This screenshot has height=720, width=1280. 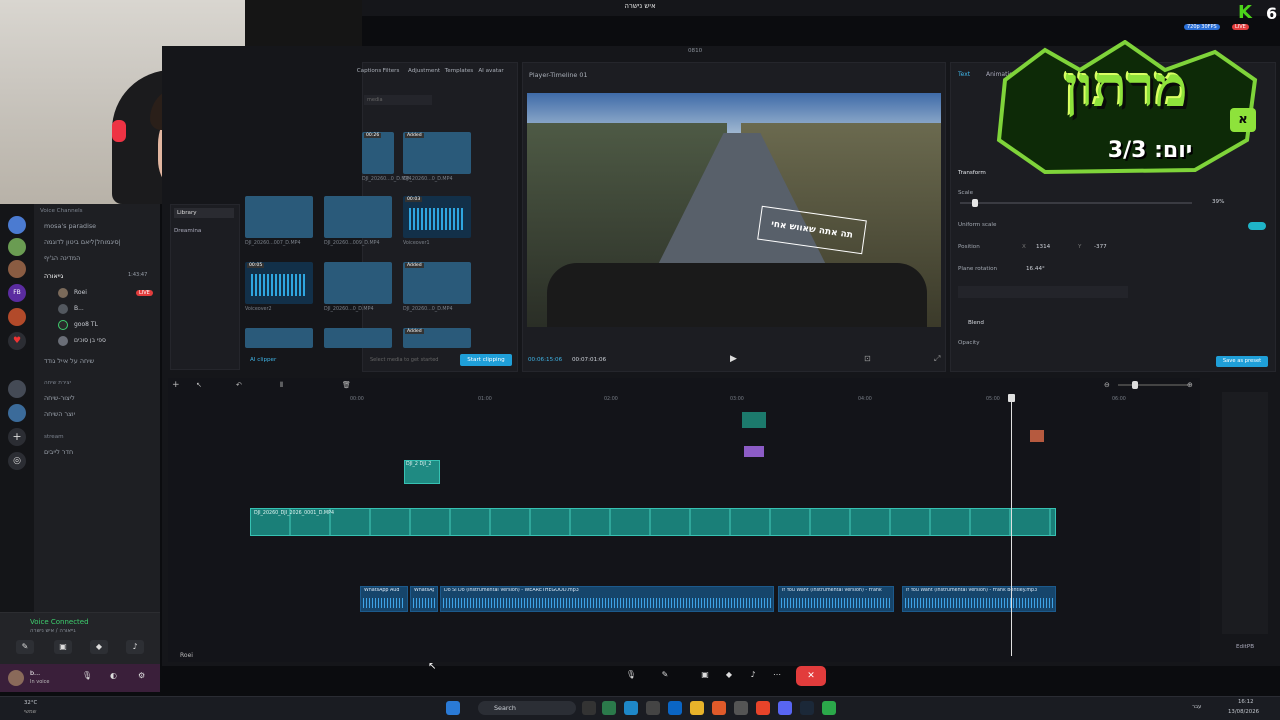 What do you see at coordinates (141, 675) in the screenshot?
I see `settings-icon: ⚙` at bounding box center [141, 675].